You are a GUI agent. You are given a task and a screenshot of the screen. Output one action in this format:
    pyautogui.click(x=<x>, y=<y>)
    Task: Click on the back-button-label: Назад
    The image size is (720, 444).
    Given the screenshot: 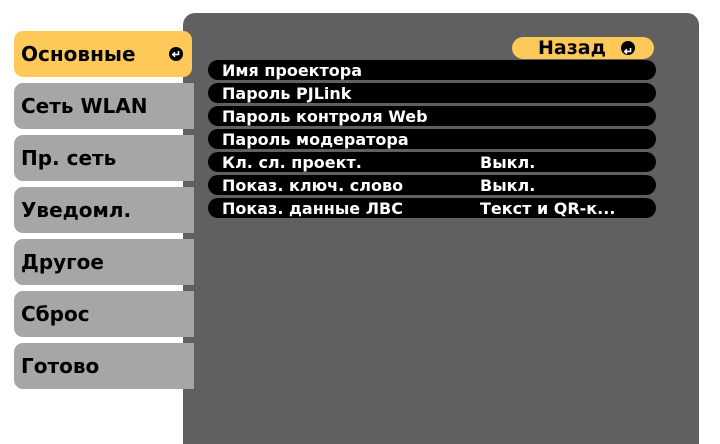 What is the action you would take?
    pyautogui.click(x=572, y=48)
    